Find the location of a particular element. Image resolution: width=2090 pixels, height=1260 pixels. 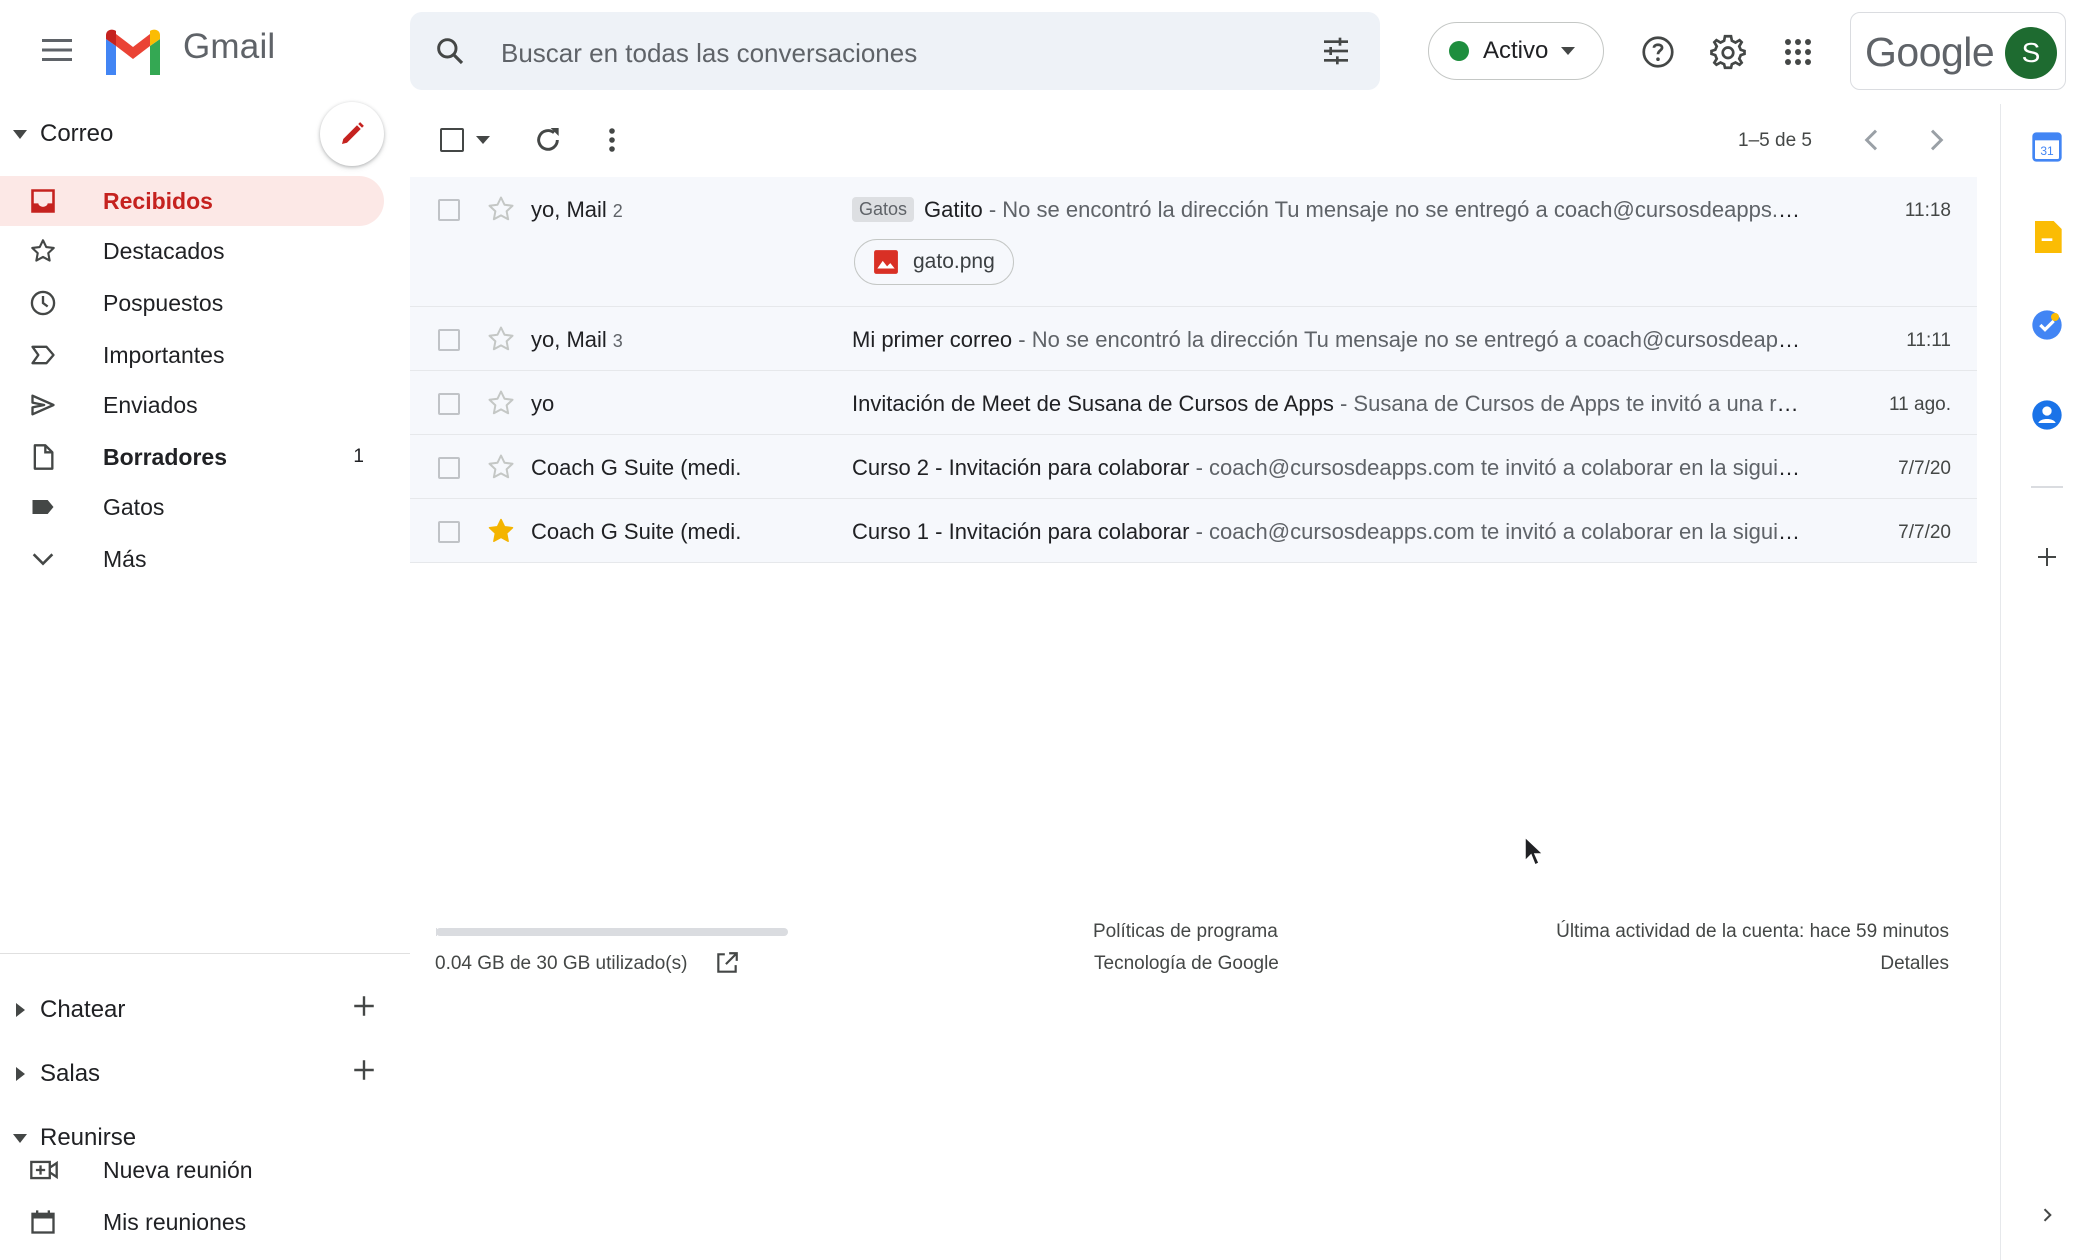

mouse-cursor-icon is located at coordinates (1535, 852).